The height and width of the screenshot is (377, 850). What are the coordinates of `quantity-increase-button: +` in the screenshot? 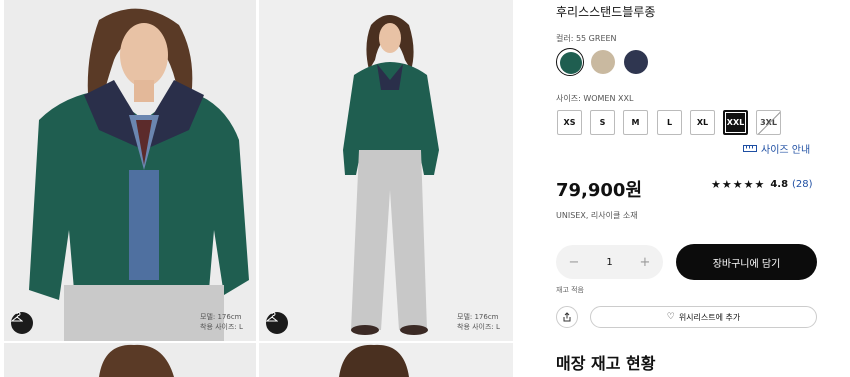 It's located at (645, 262).